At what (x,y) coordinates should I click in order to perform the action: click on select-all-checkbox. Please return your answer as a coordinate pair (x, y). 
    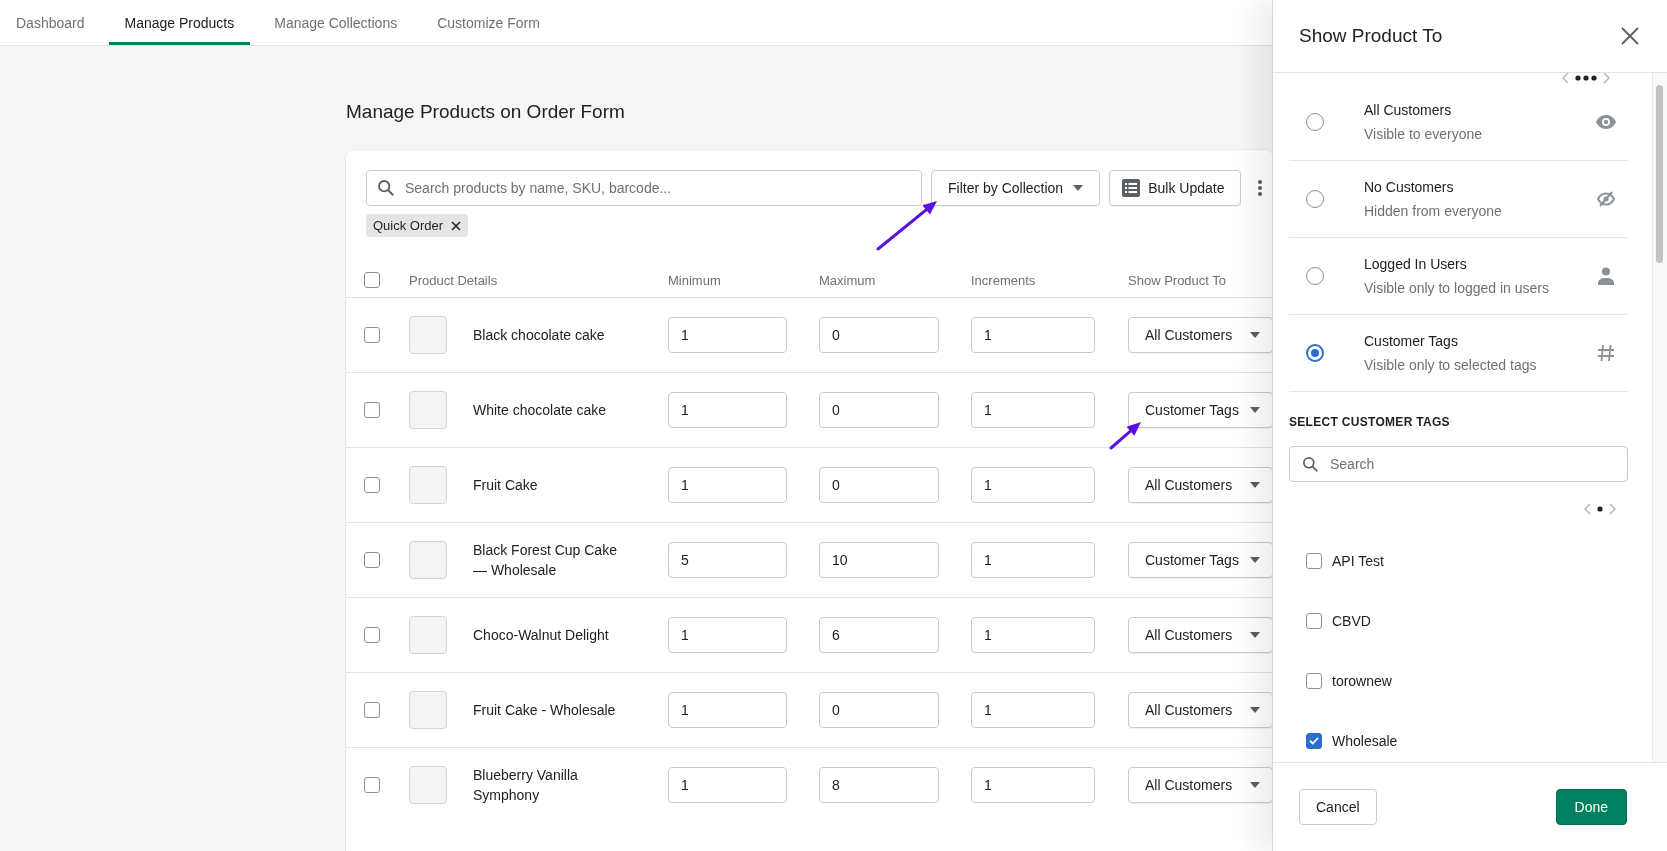
    Looking at the image, I should click on (372, 280).